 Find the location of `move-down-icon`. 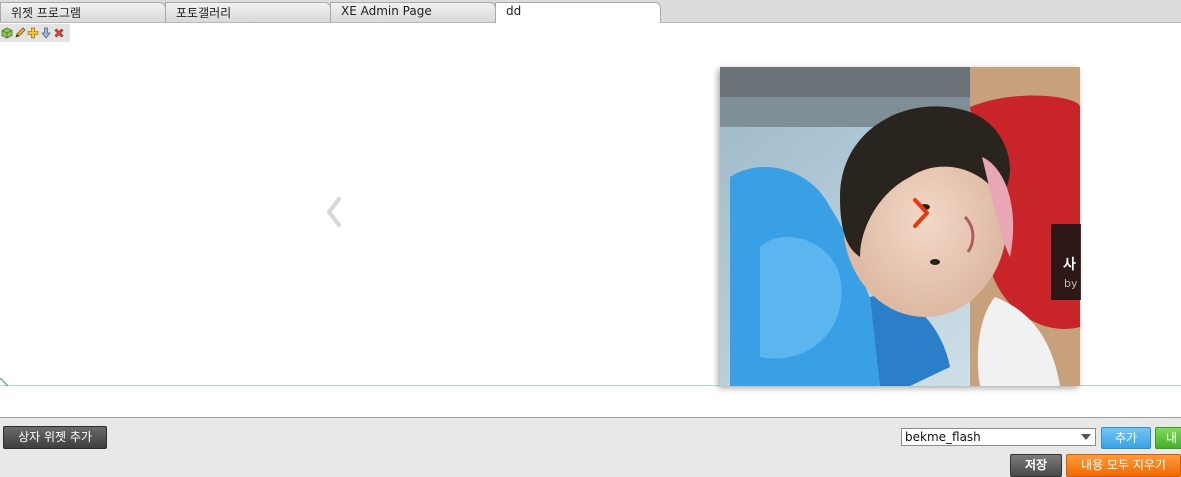

move-down-icon is located at coordinates (46, 33).